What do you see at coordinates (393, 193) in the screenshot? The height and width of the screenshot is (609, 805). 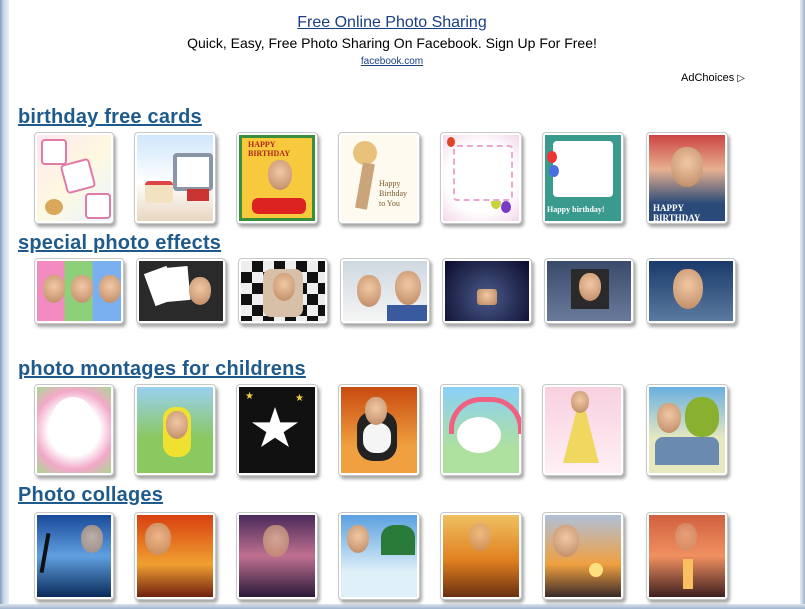 I see `thumb-text-happy-birthday-to-you: Happy Birthday to You` at bounding box center [393, 193].